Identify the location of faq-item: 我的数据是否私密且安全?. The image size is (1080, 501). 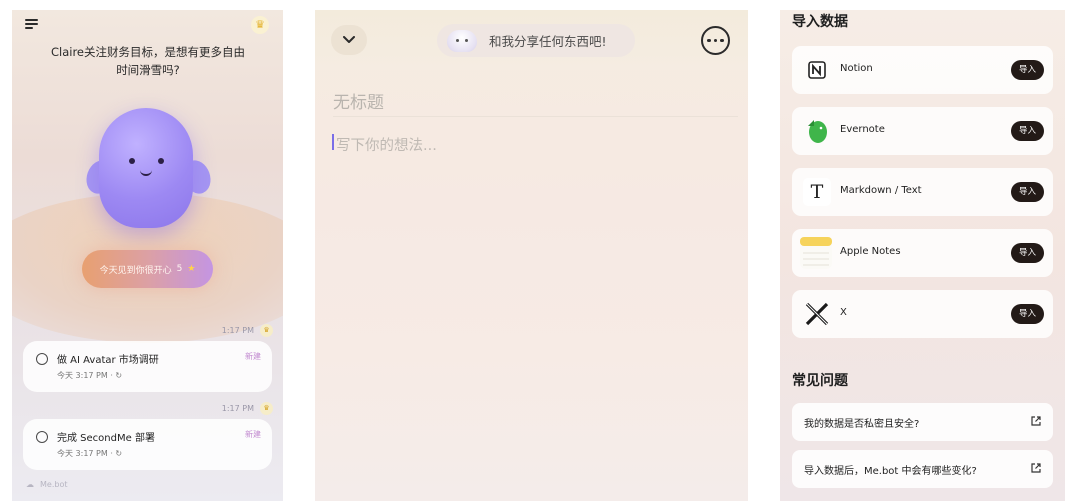
(922, 422).